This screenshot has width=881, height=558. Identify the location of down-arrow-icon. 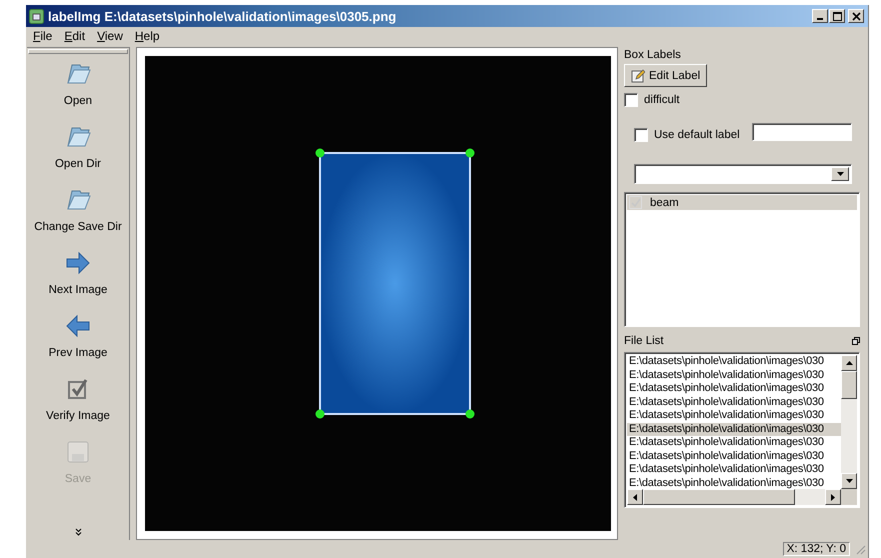
(849, 481).